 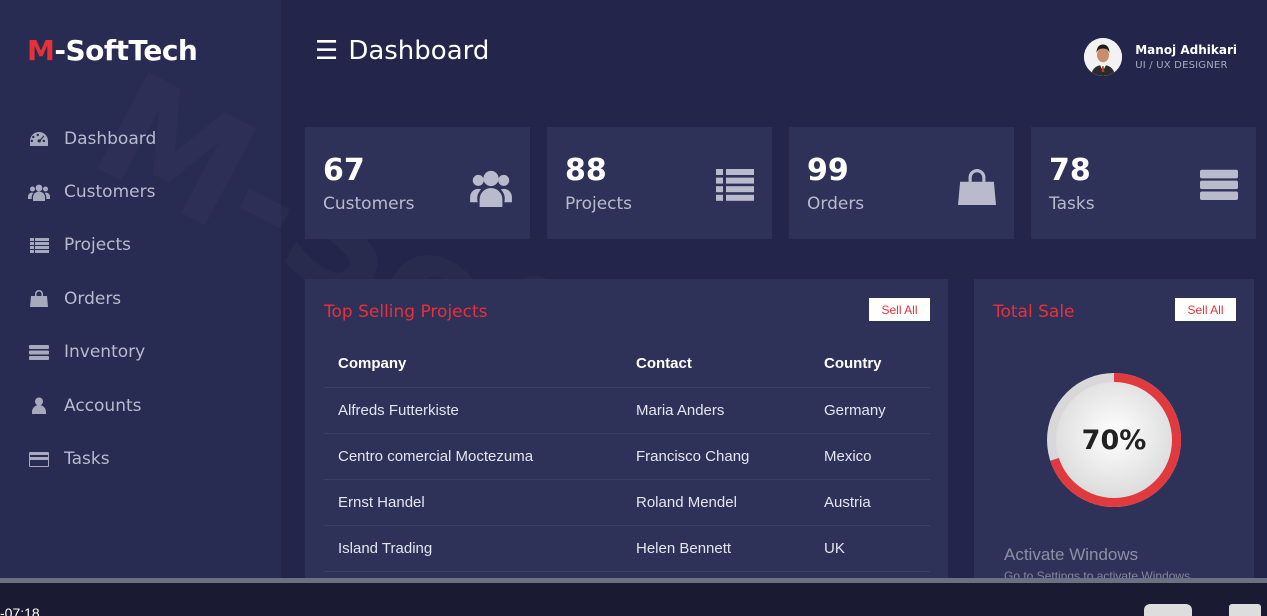 I want to click on brand-name: -SoftTech, so click(x=126, y=50).